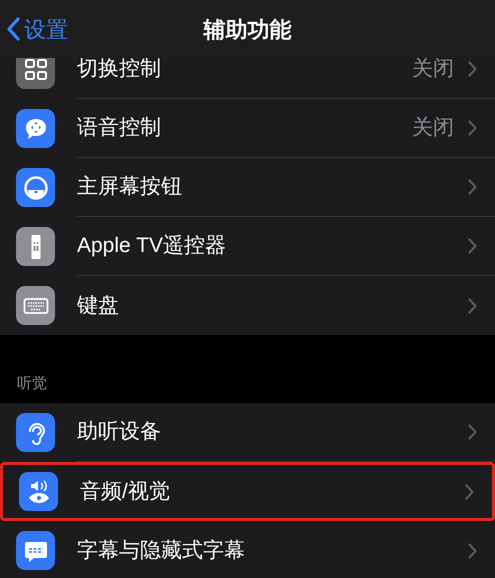  Describe the element at coordinates (35, 70) in the screenshot. I see `grid-icon` at that location.